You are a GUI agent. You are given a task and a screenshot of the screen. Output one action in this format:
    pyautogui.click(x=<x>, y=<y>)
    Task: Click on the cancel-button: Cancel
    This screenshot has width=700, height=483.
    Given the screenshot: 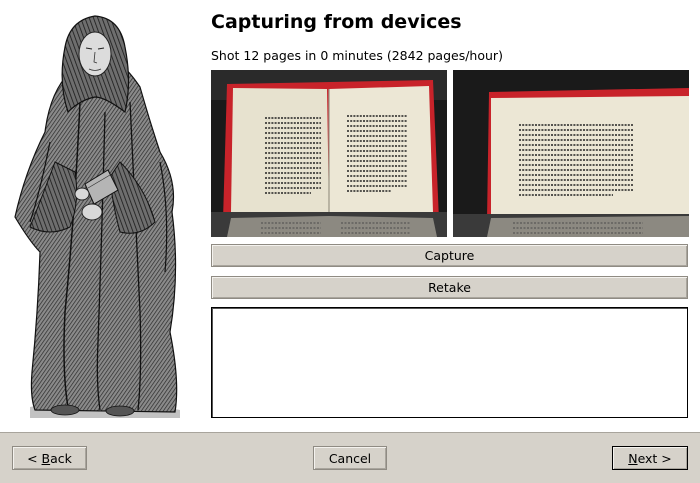 What is the action you would take?
    pyautogui.click(x=350, y=458)
    